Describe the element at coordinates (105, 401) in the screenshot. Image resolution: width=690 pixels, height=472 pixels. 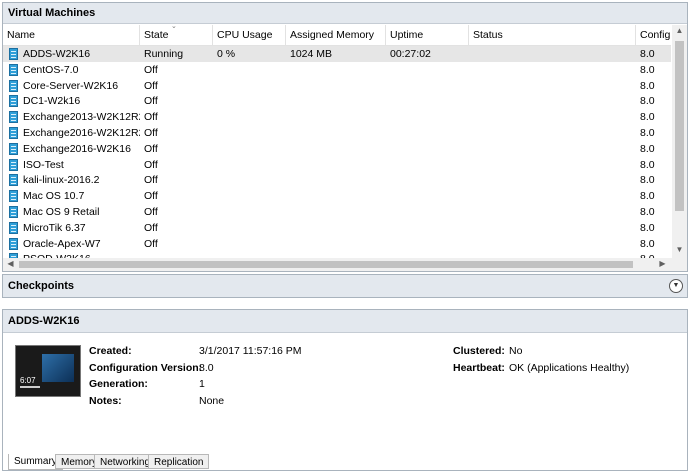
I see `notes-label: Notes:` at that location.